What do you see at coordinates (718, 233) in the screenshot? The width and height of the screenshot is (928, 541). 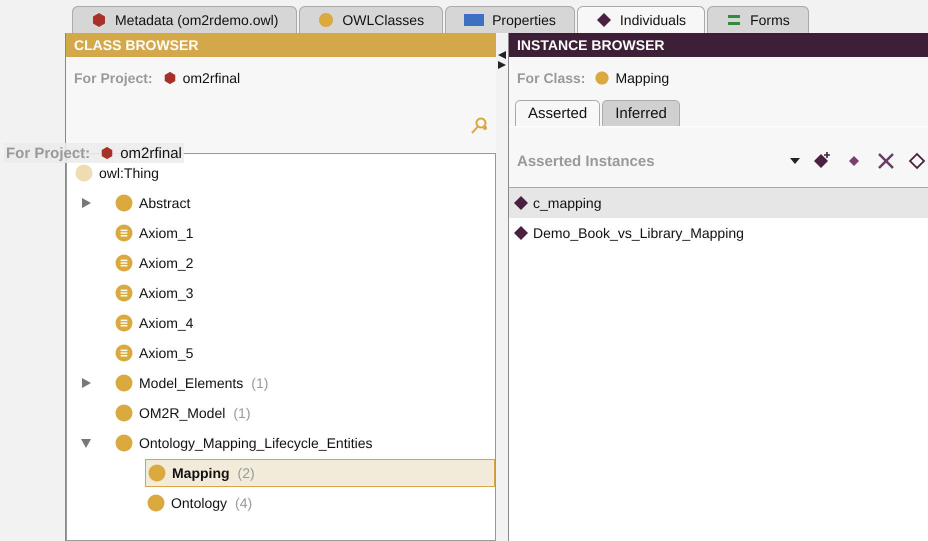 I see `instance-item: Demo_Book_vs_Library_Mapping` at bounding box center [718, 233].